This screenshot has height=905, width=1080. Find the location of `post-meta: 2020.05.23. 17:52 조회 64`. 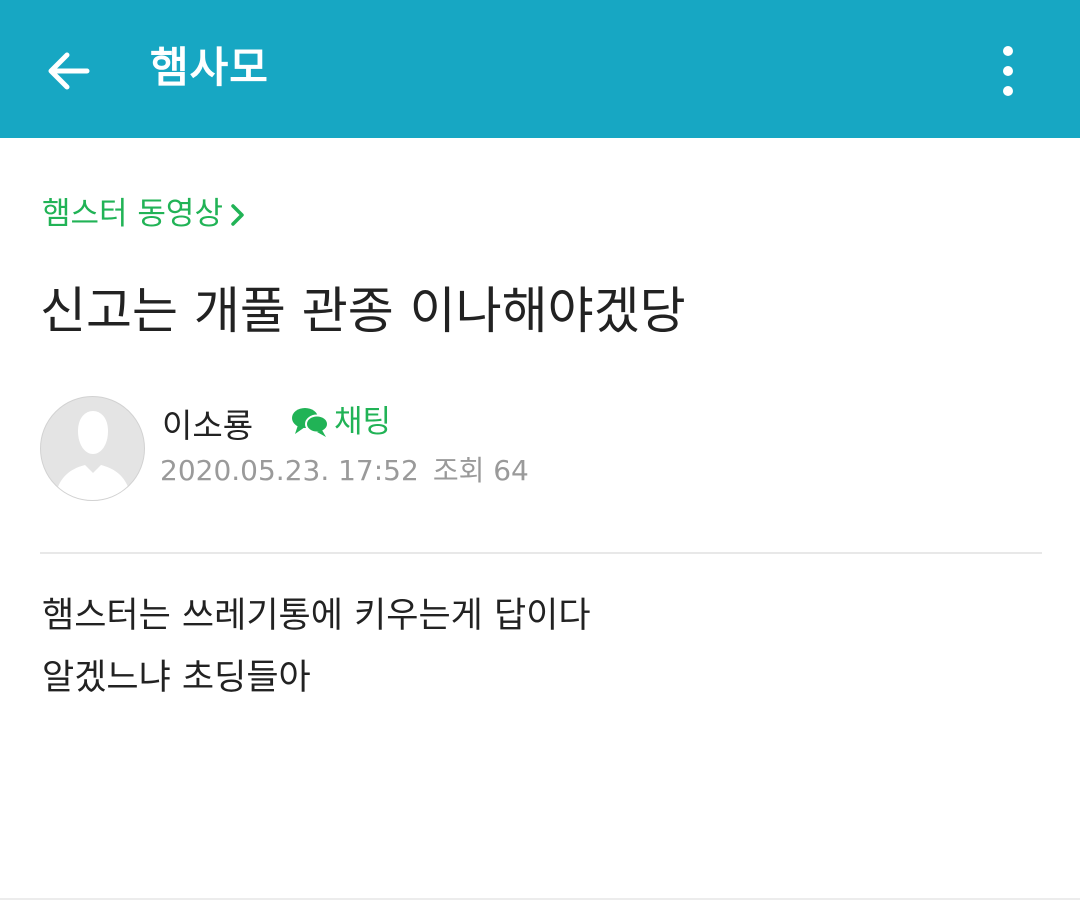

post-meta: 2020.05.23. 17:52 조회 64 is located at coordinates (344, 471).